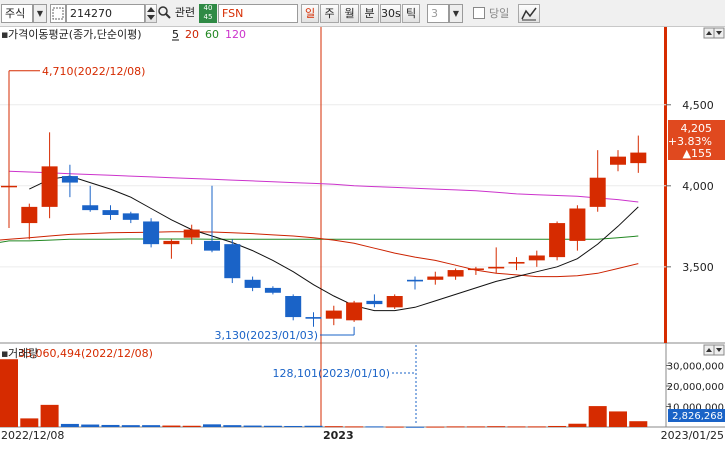 This screenshot has height=449, width=725. Describe the element at coordinates (258, 13) in the screenshot. I see `stock-name-field: FSN` at that location.